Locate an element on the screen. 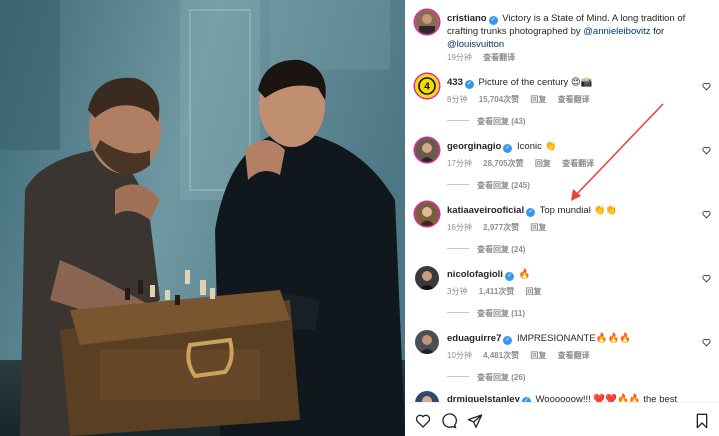  bookmark-icon is located at coordinates (702, 421).